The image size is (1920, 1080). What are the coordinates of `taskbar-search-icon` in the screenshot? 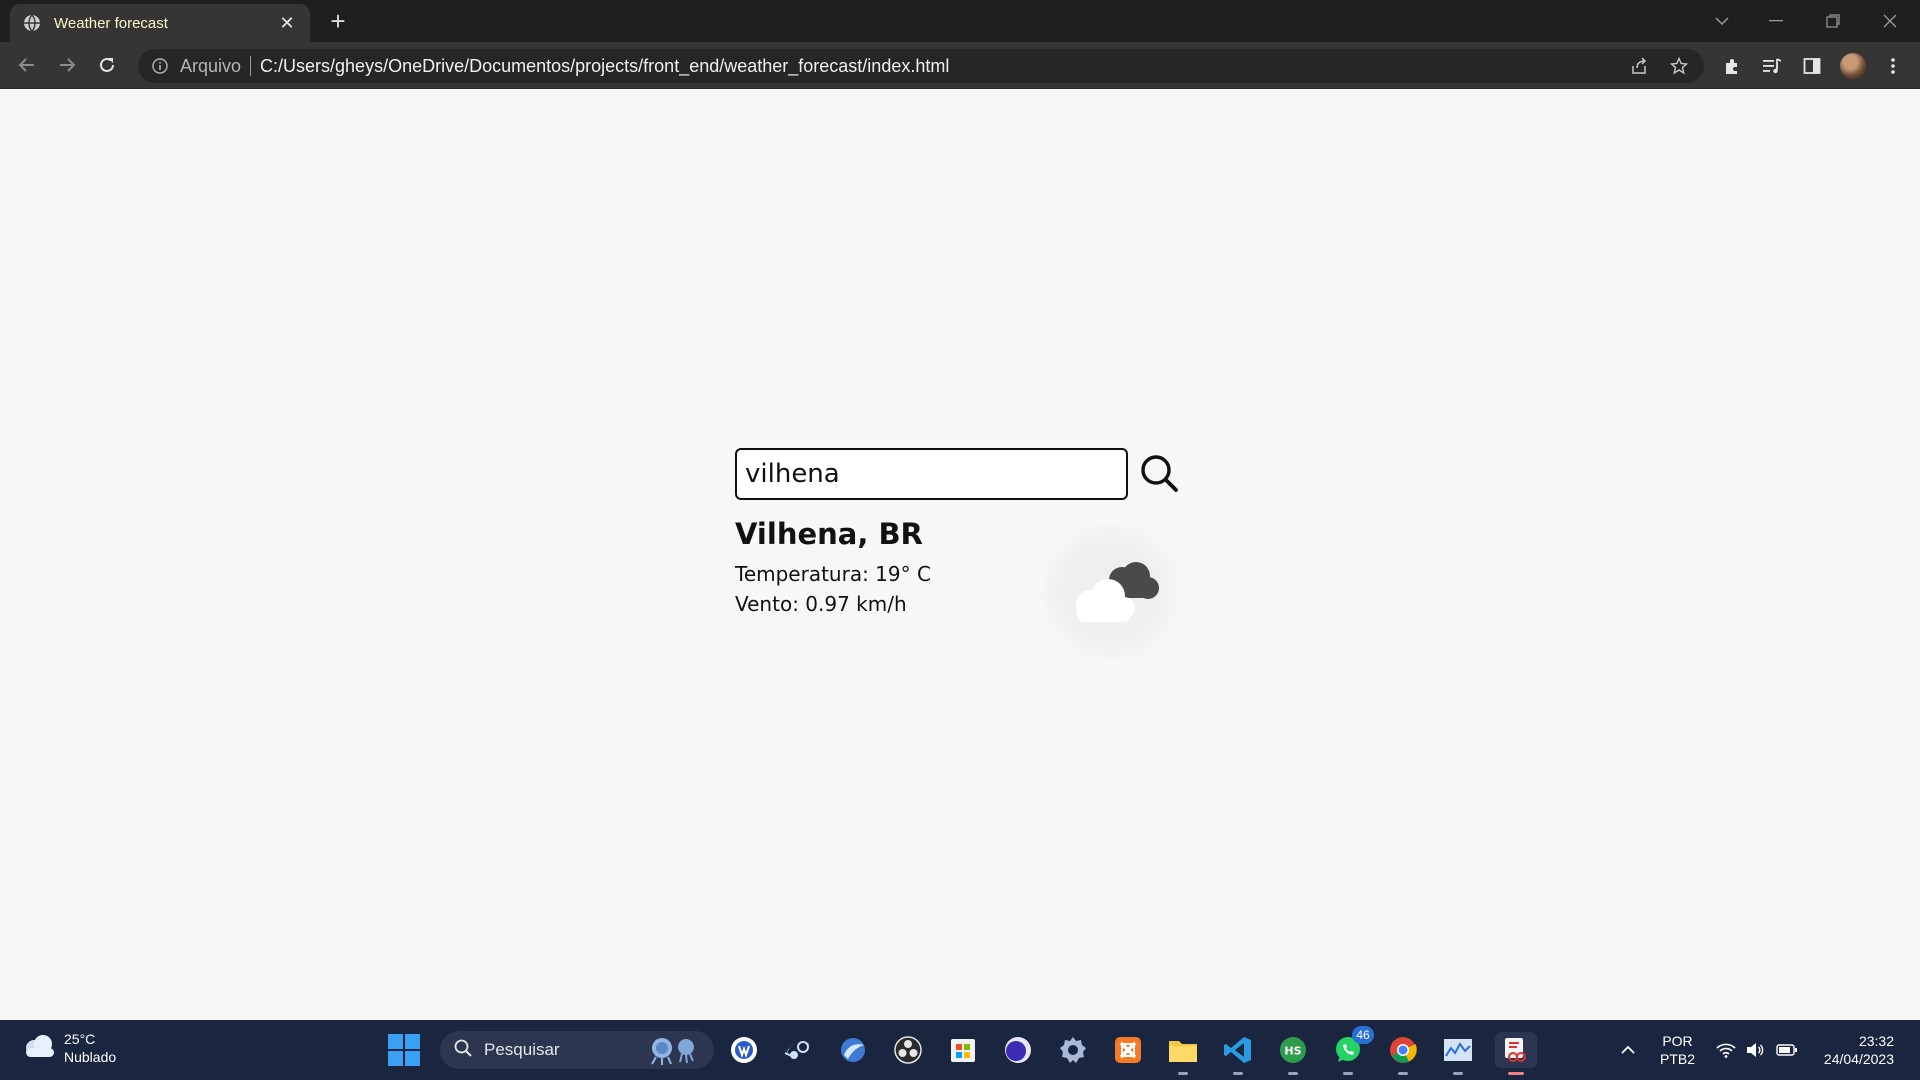 It's located at (463, 1050).